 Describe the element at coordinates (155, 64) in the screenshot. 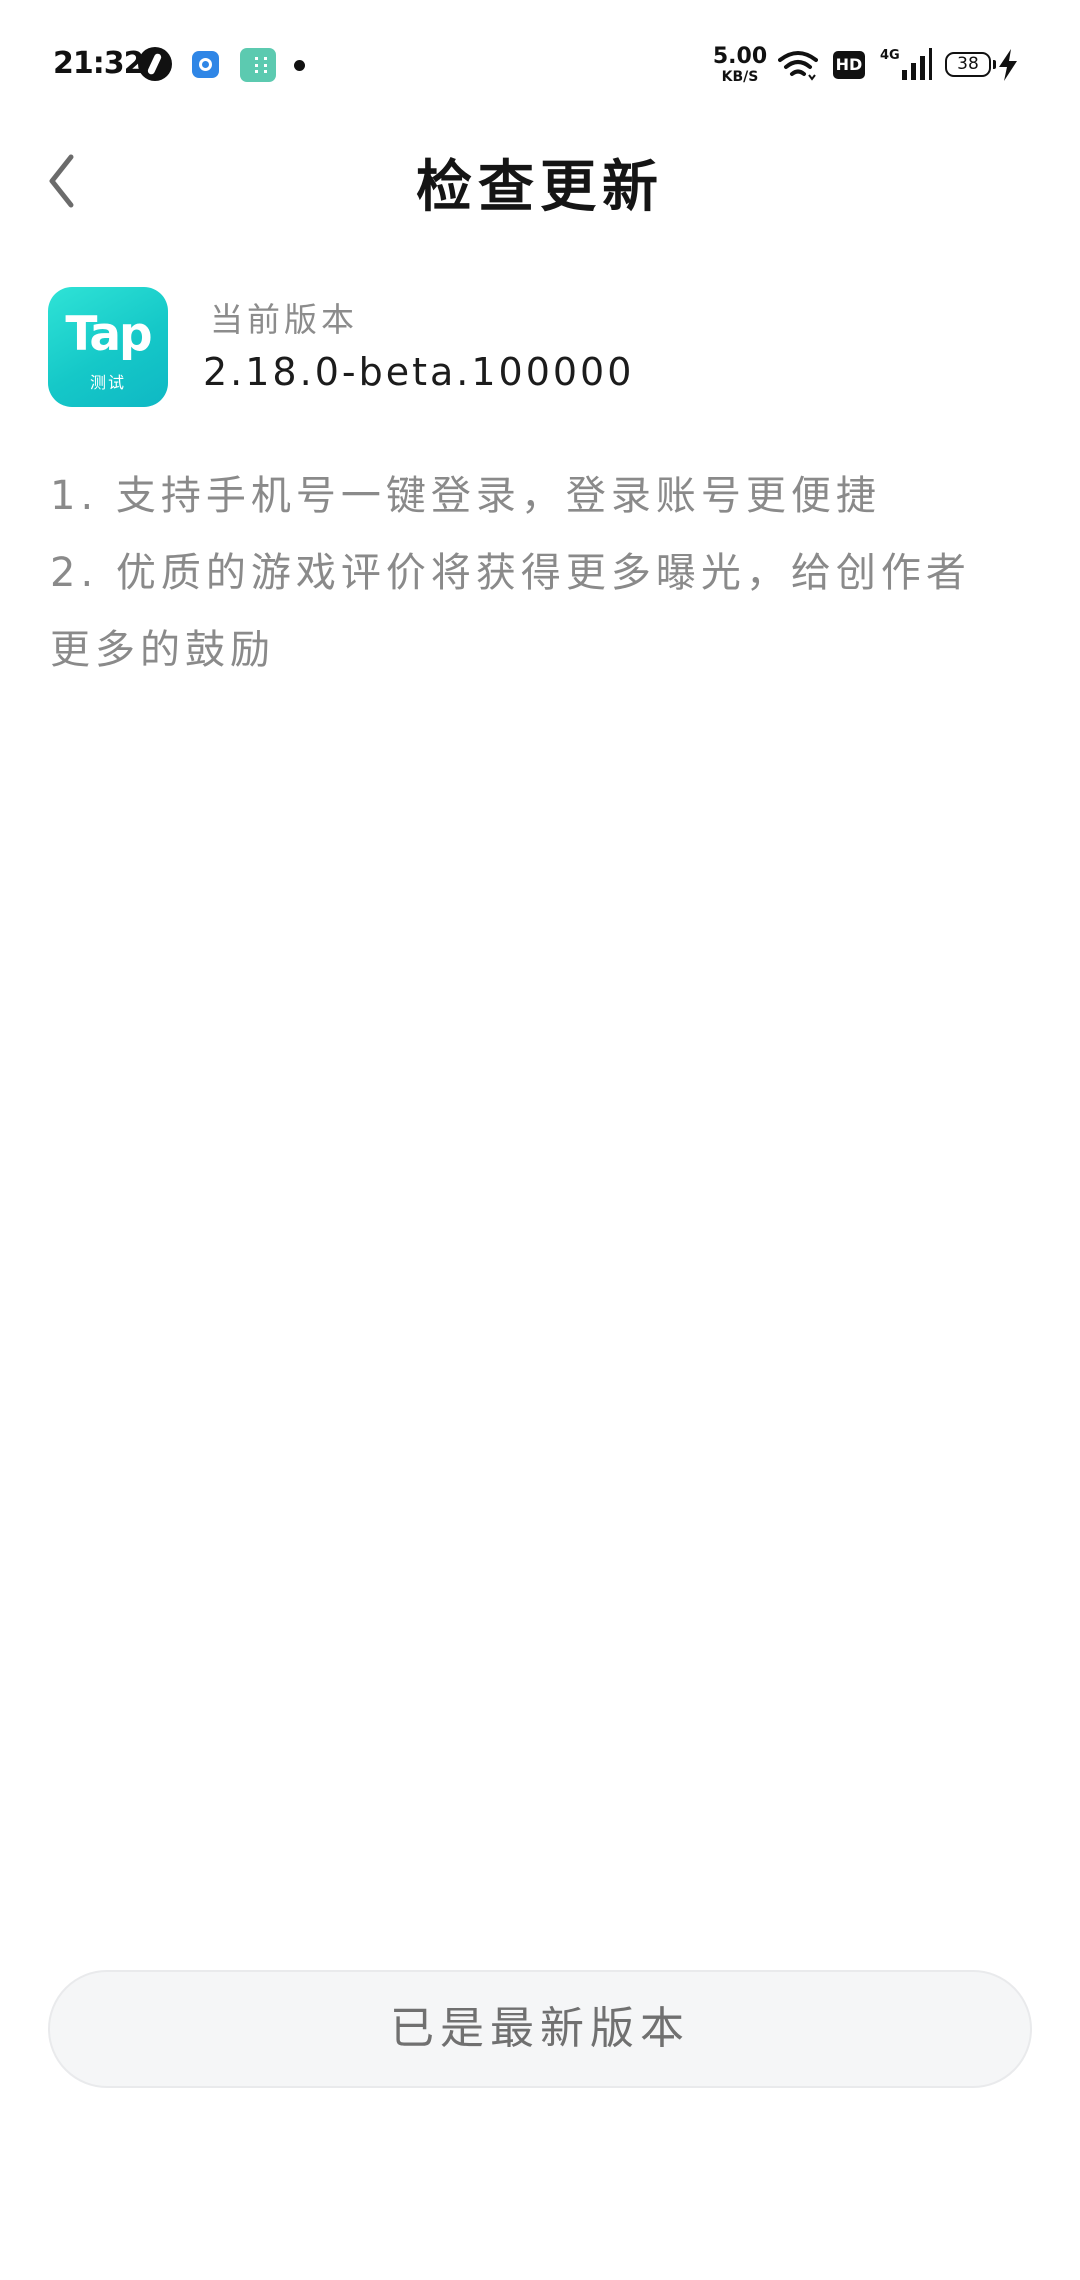

I see `app-notification-icon` at that location.